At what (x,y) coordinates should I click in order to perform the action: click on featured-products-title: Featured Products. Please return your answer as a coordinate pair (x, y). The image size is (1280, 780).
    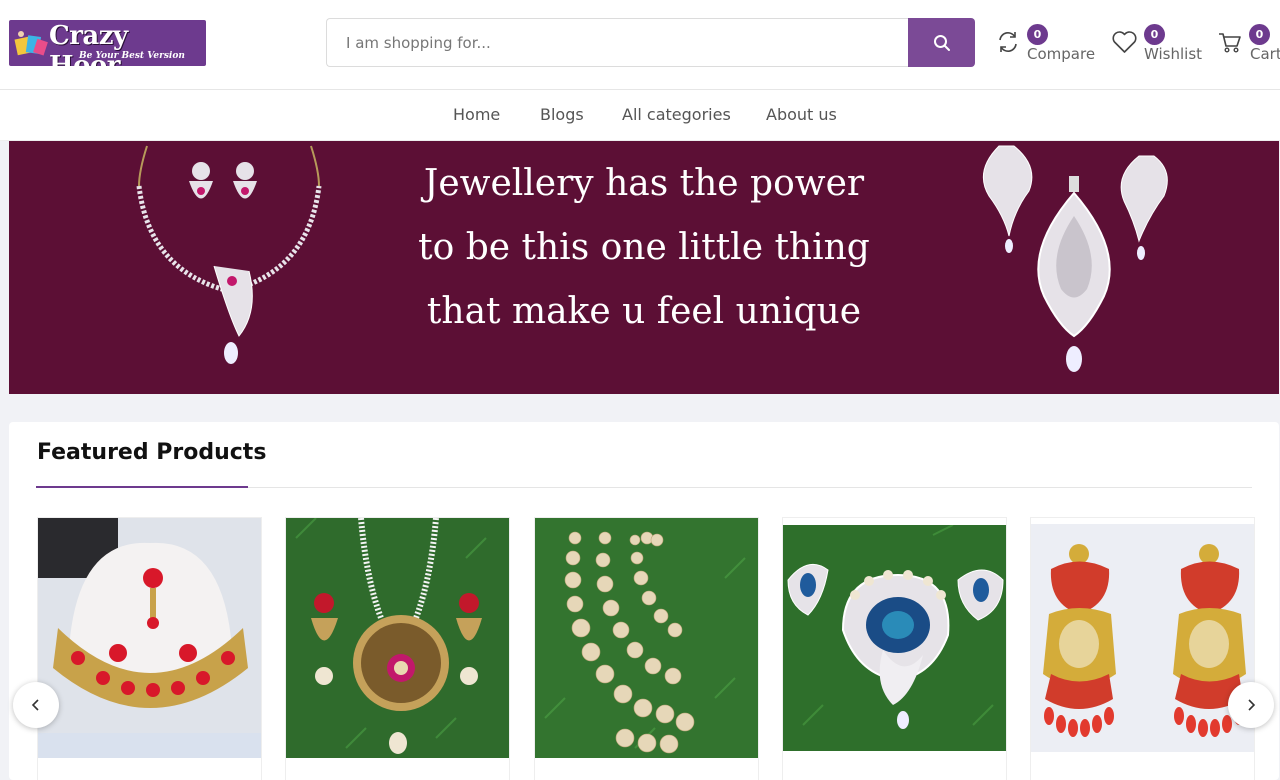
    Looking at the image, I should click on (152, 452).